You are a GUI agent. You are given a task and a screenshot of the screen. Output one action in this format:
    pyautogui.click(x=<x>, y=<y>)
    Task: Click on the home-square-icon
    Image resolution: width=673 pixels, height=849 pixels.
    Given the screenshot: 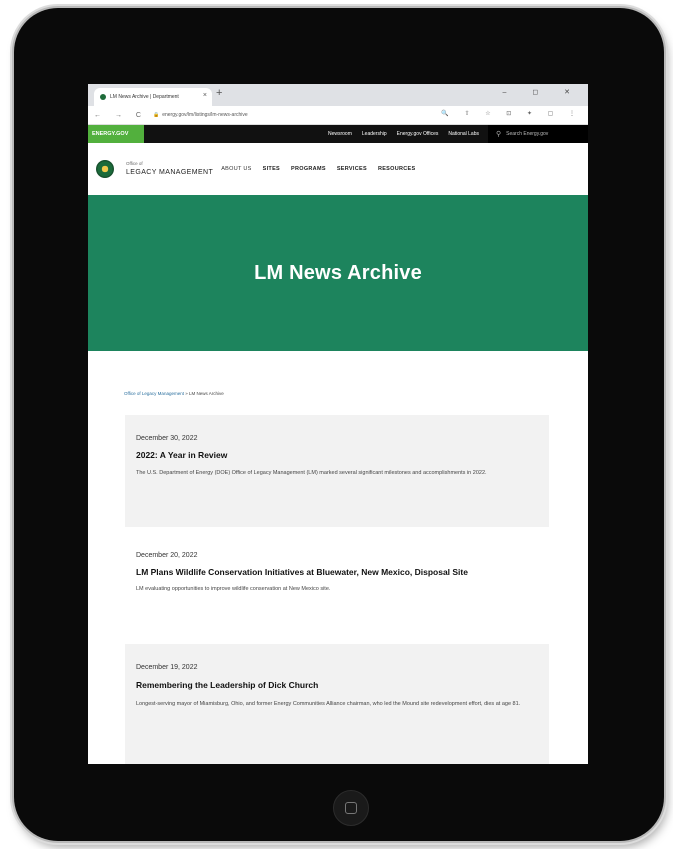 What is the action you would take?
    pyautogui.click(x=351, y=808)
    